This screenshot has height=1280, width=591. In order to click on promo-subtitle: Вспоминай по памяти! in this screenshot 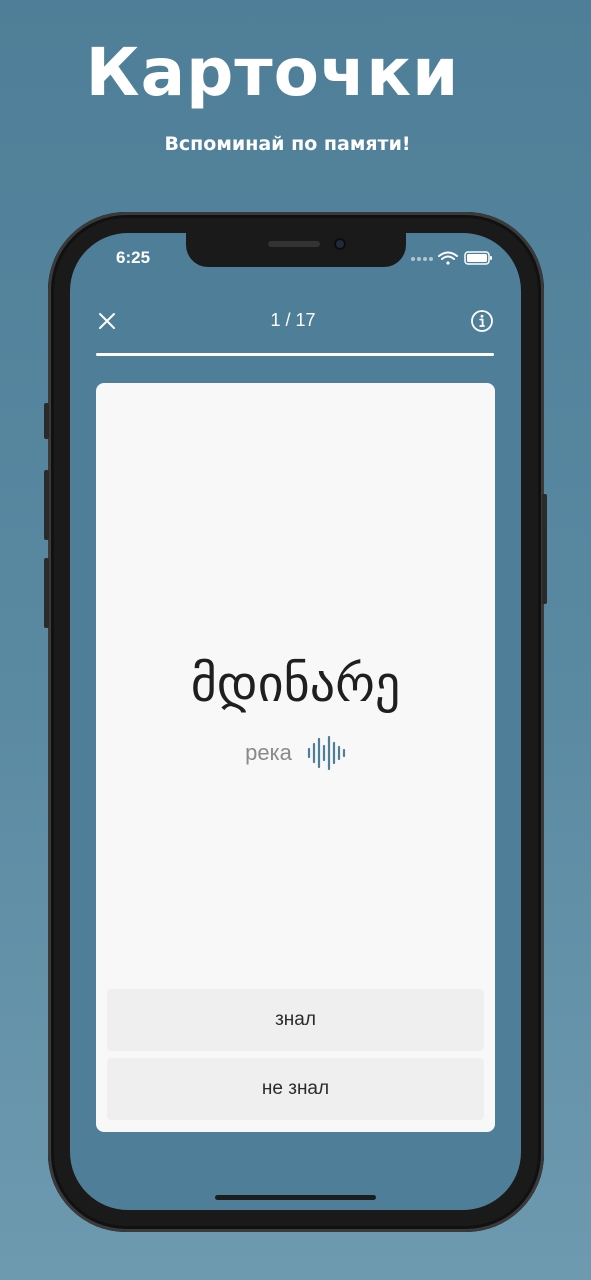, I will do `click(287, 144)`.